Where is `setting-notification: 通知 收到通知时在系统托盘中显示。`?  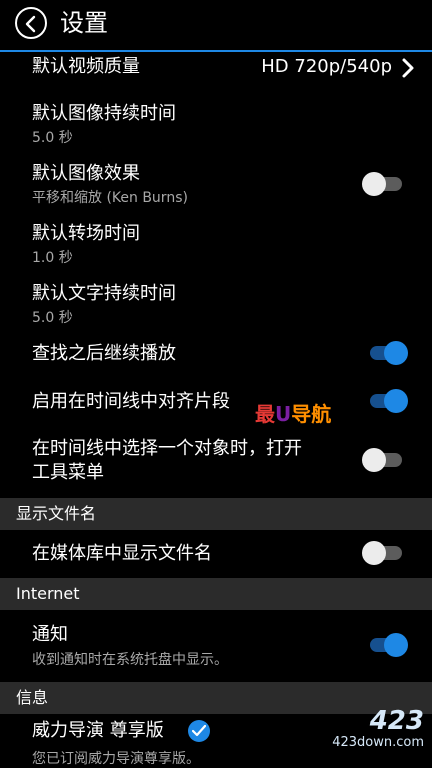
setting-notification: 通知 收到通知时在系统托盘中显示。 is located at coordinates (216, 646).